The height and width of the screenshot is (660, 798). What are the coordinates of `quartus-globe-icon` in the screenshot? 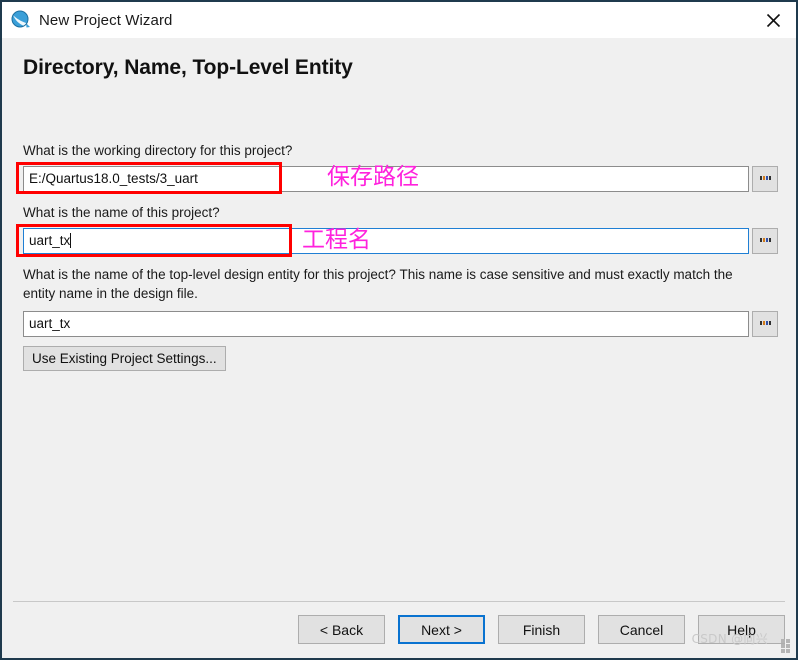 It's located at (21, 20).